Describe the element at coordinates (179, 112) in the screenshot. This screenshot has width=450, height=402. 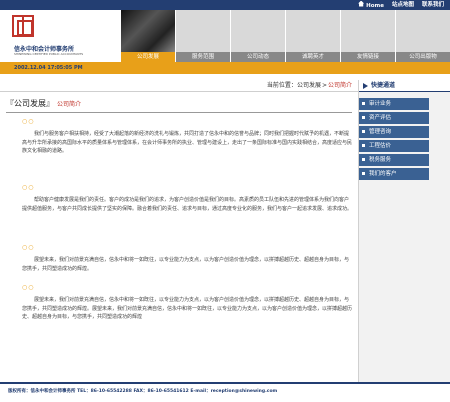
I see `title-divider` at that location.